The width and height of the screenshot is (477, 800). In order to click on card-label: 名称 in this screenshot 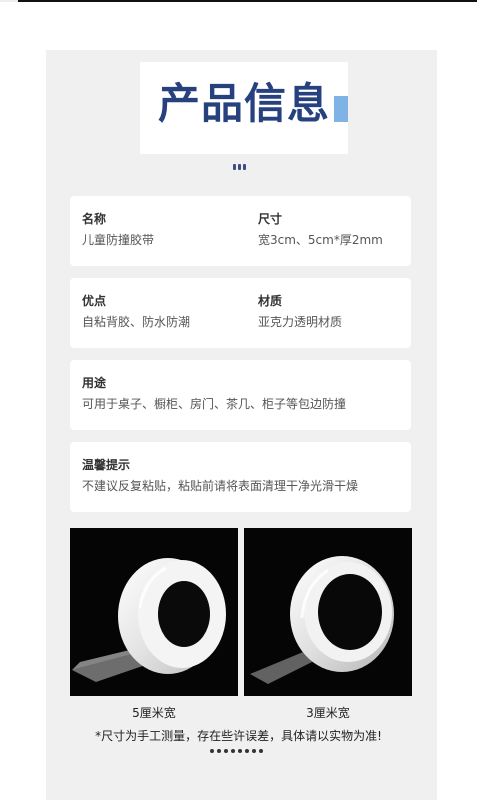, I will do `click(94, 219)`.